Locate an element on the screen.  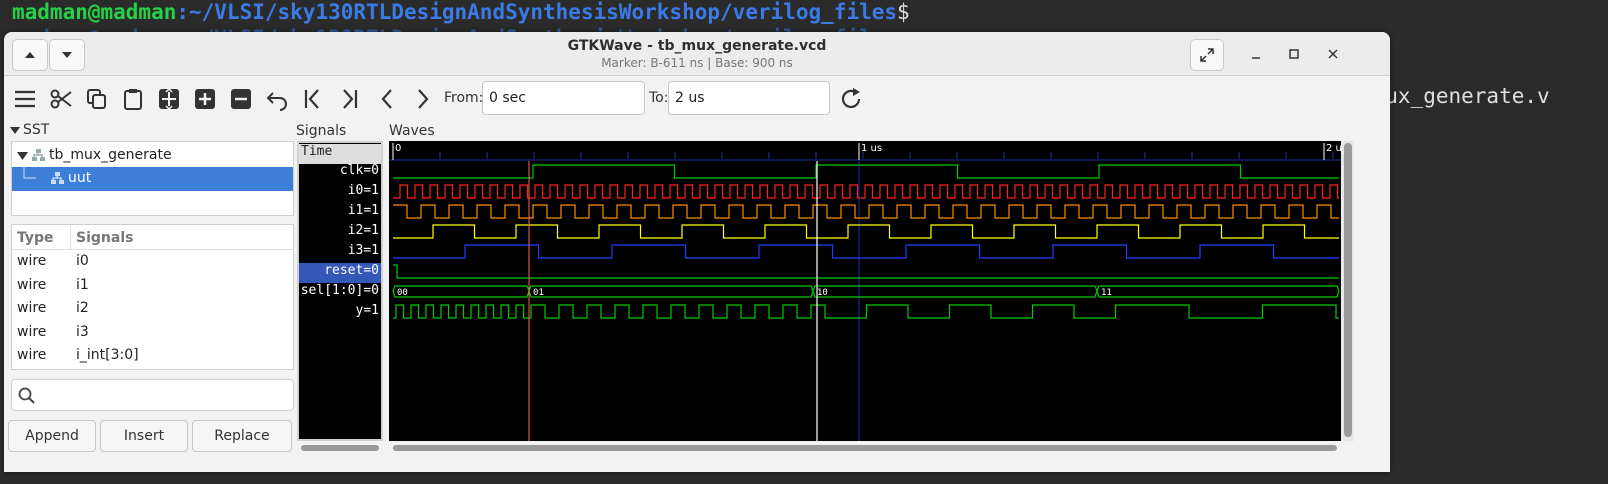
from-input: 0 sec is located at coordinates (563, 98).